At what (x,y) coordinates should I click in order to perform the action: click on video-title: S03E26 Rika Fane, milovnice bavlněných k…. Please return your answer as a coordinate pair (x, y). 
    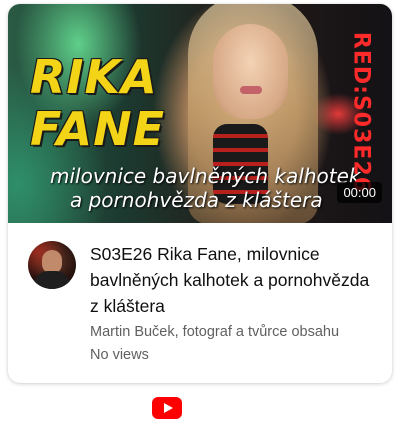
    Looking at the image, I should click on (236, 280).